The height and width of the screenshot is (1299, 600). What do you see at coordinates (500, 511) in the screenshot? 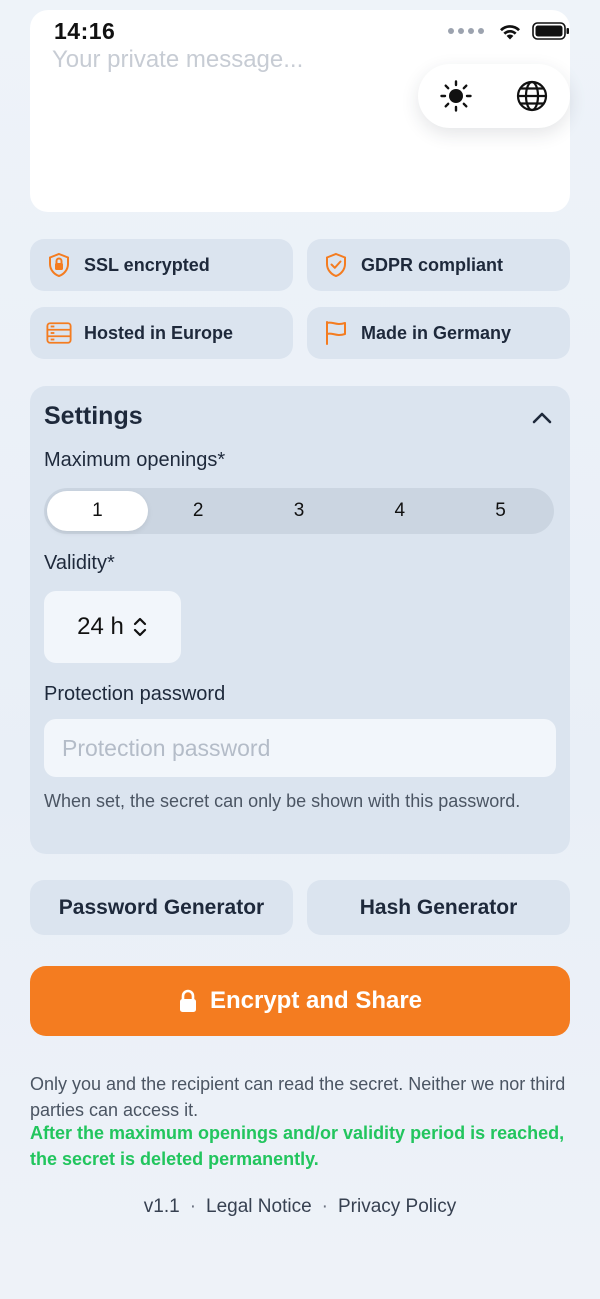
I see `openings-option-5: 5` at bounding box center [500, 511].